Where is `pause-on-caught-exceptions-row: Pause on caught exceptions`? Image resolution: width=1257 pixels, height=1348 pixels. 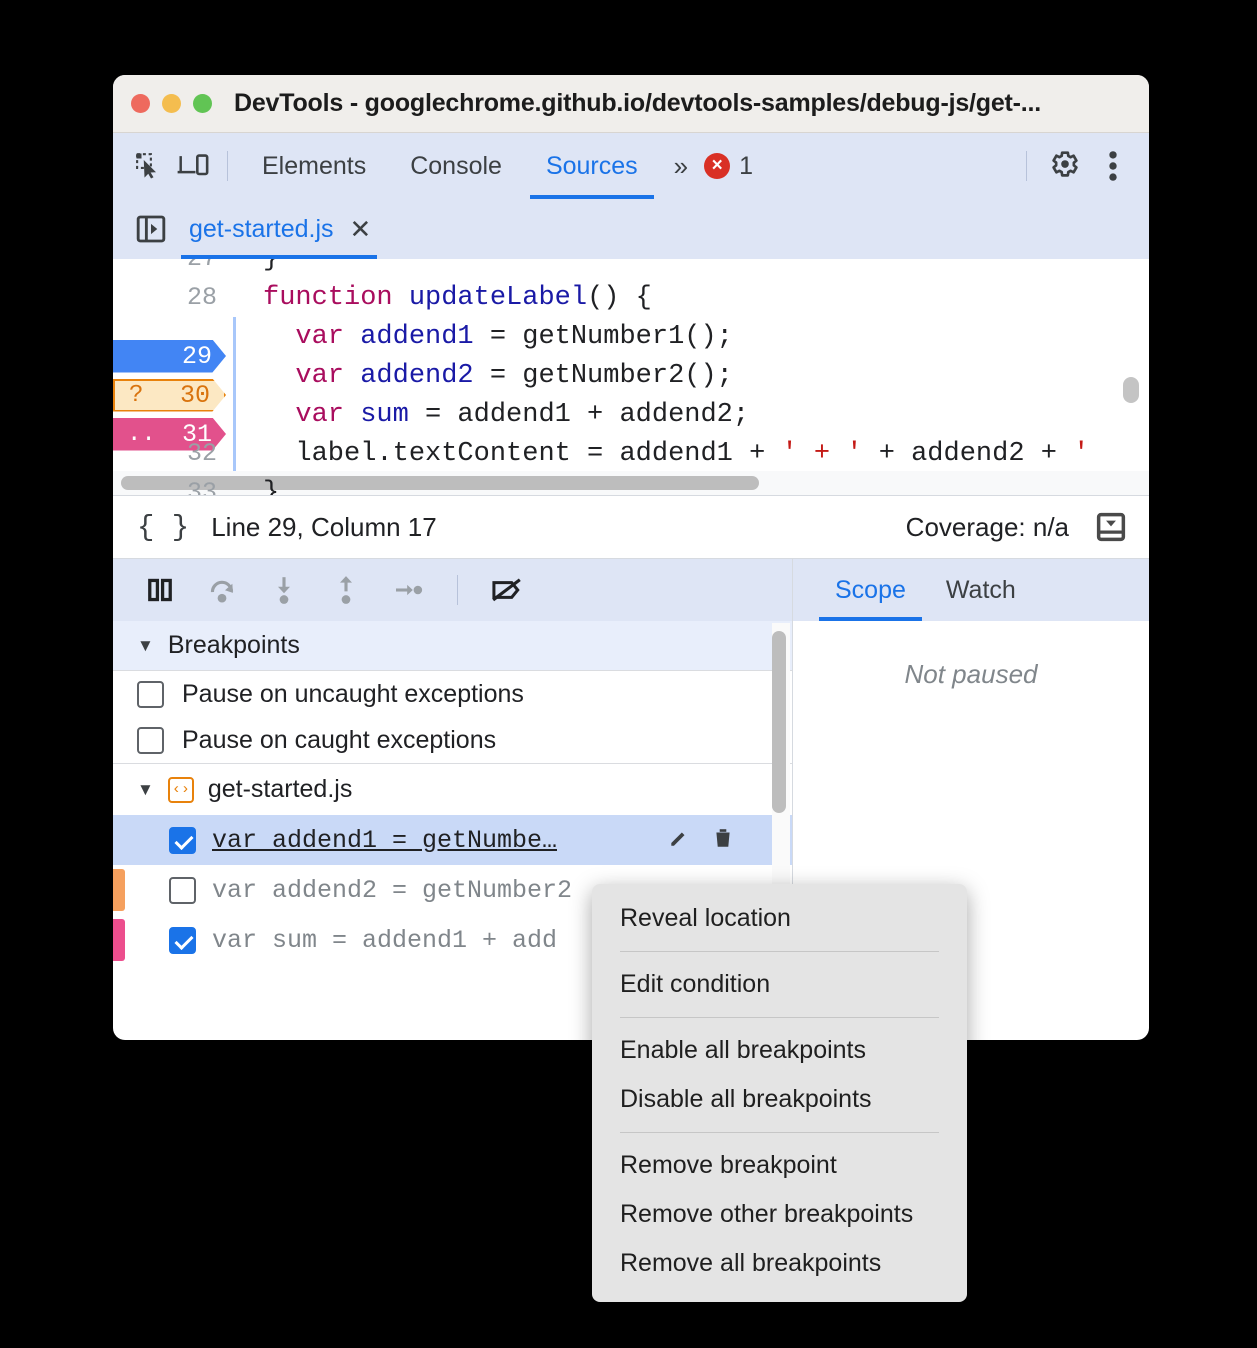
pause-on-caught-exceptions-row: Pause on caught exceptions is located at coordinates (452, 740).